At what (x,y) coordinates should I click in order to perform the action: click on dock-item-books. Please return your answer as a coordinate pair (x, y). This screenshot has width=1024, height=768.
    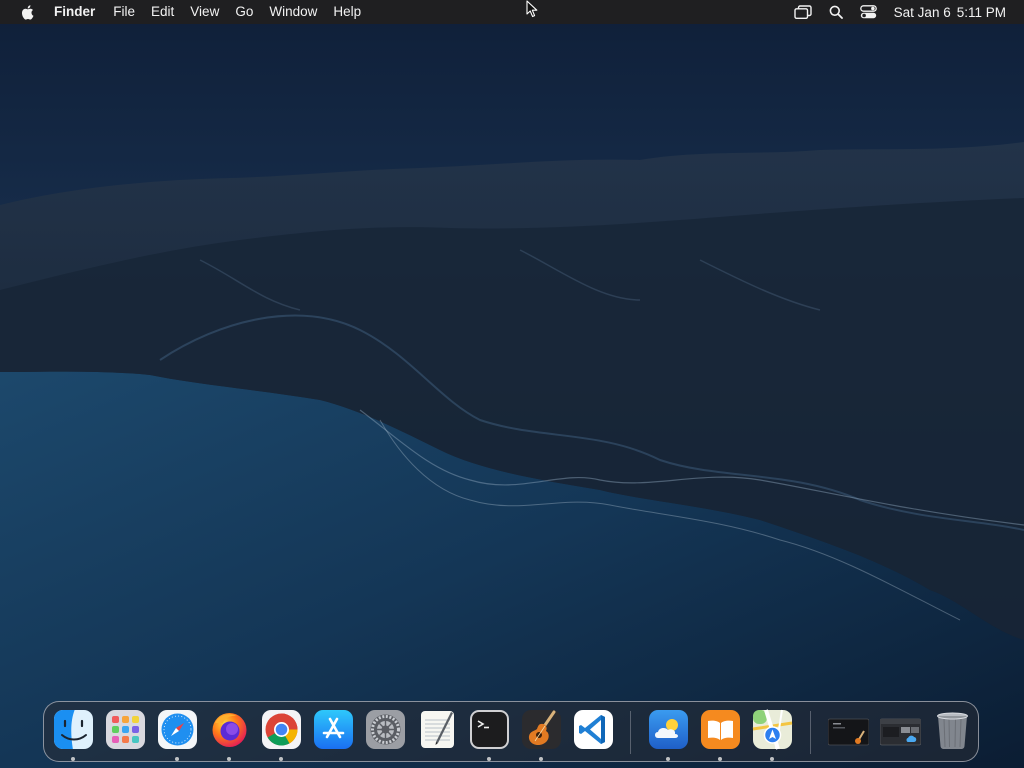
    Looking at the image, I should click on (720, 729).